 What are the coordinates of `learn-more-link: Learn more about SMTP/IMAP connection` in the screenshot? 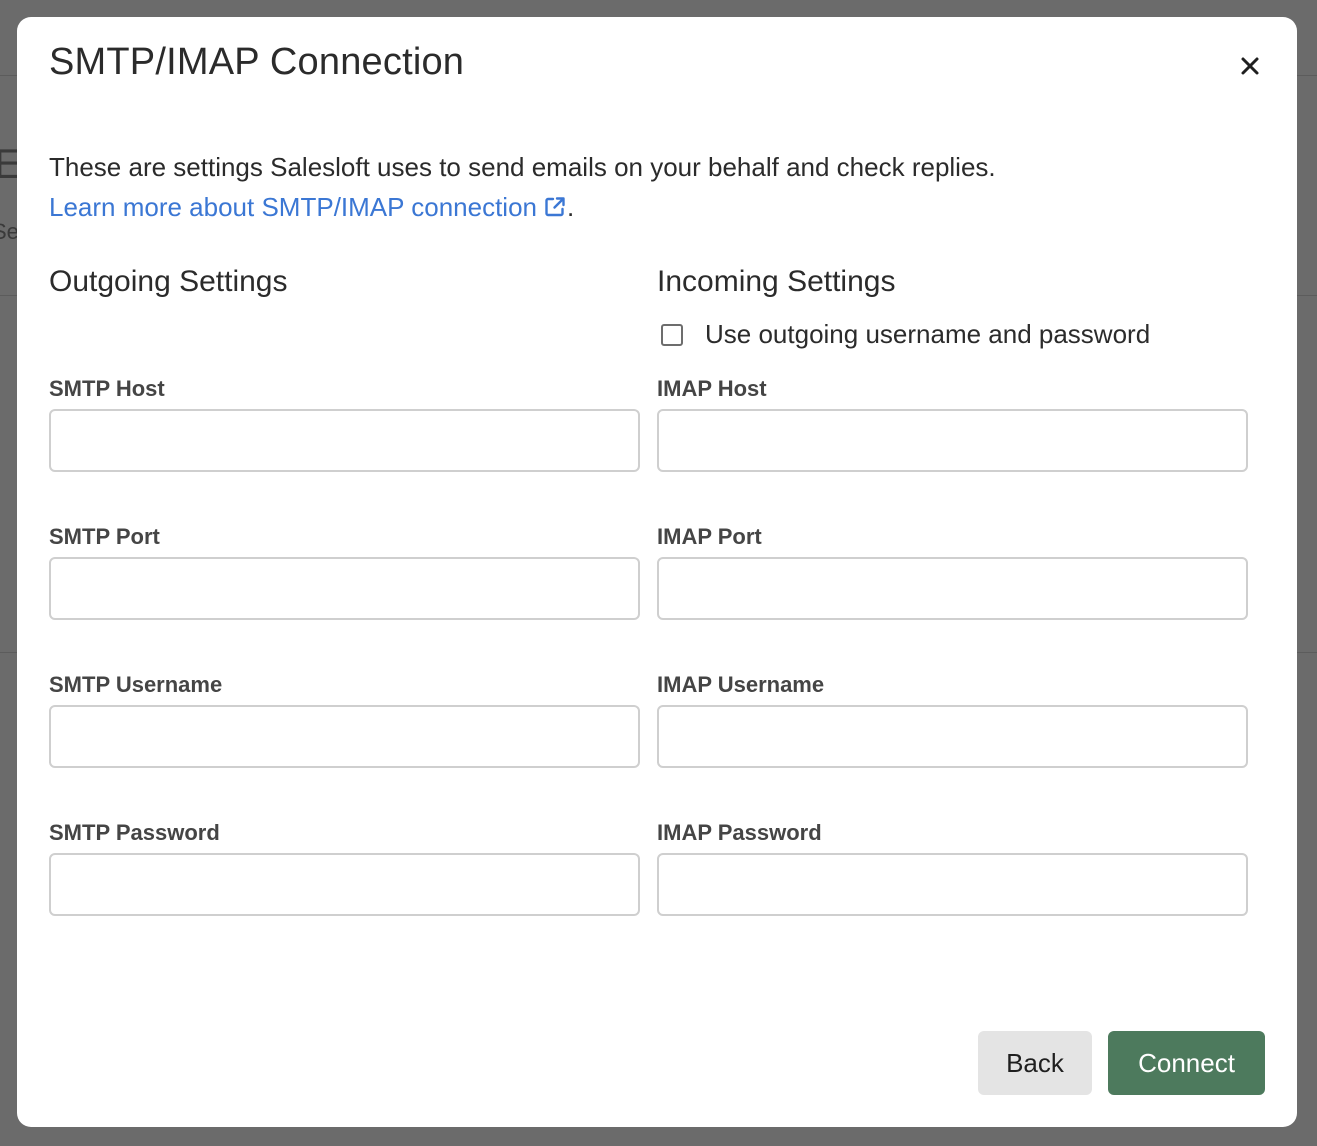 It's located at (308, 207).